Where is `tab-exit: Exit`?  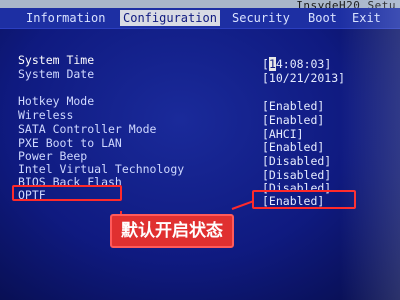
tab-exit: Exit is located at coordinates (366, 18).